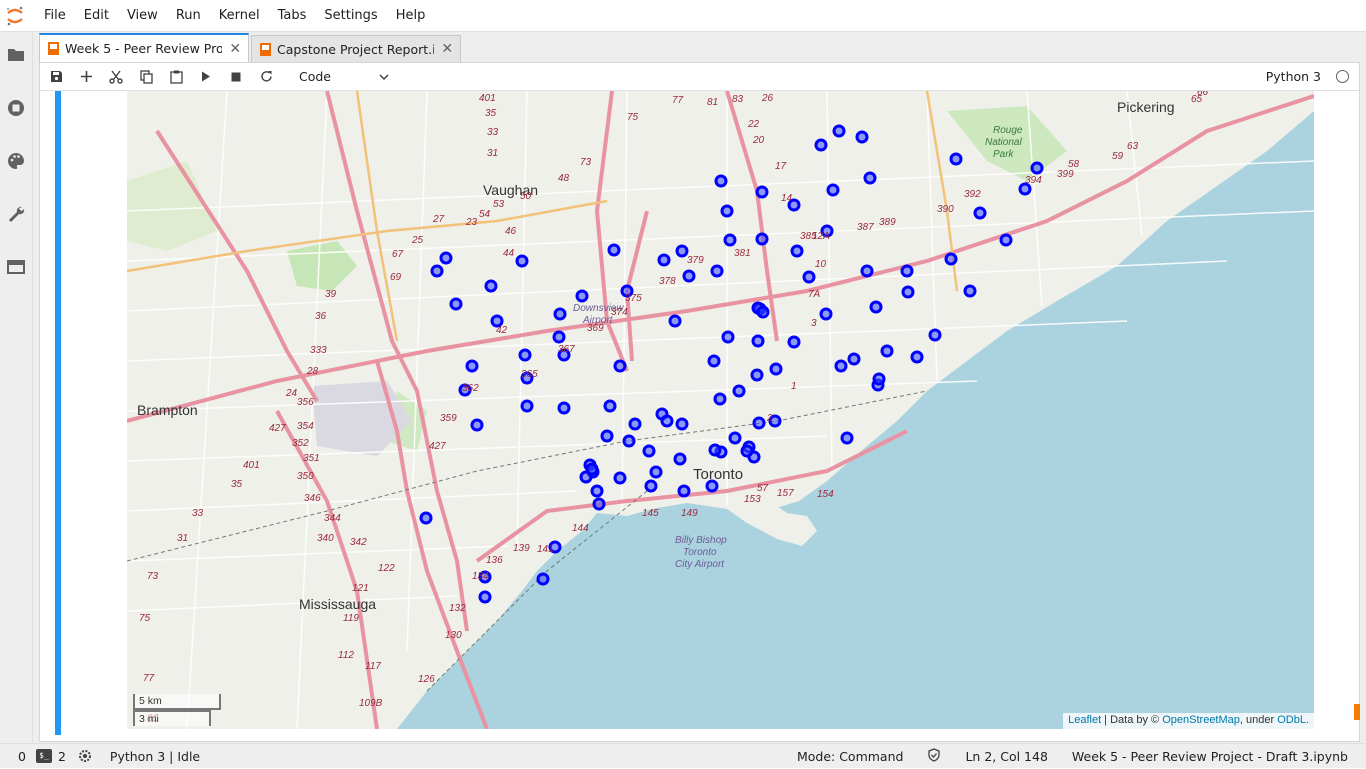 The image size is (1366, 769). I want to click on cell-collapser, so click(58, 413).